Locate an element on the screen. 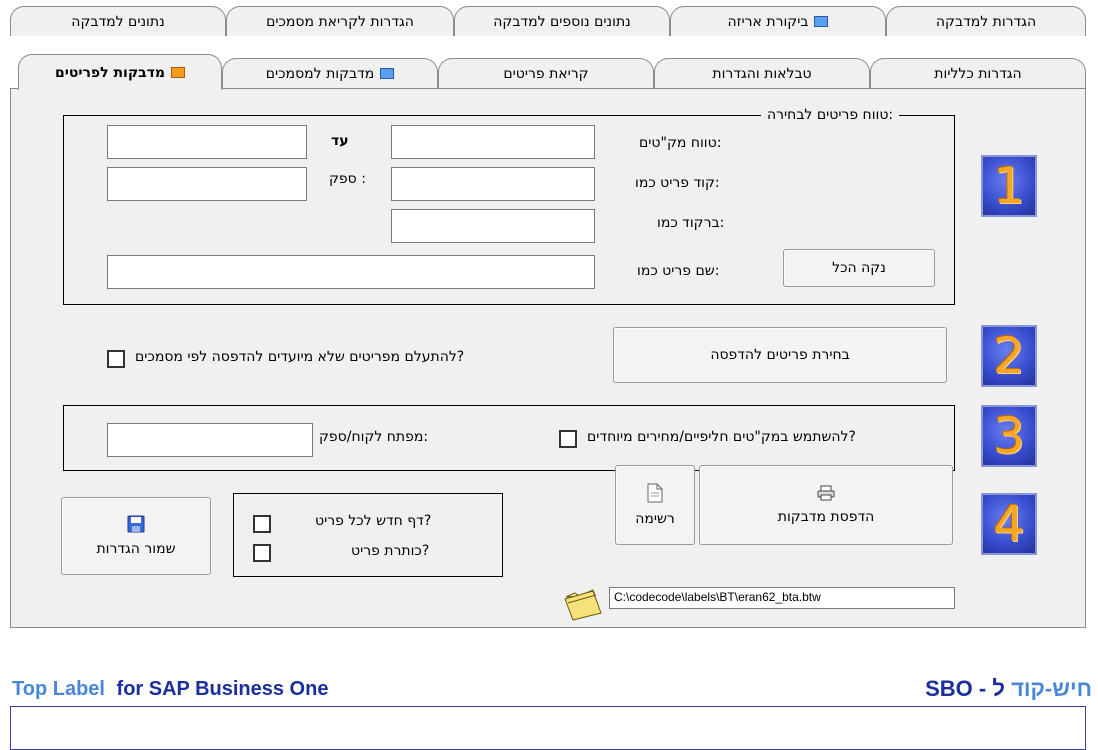 The image size is (1098, 750). sku-from-input is located at coordinates (493, 142).